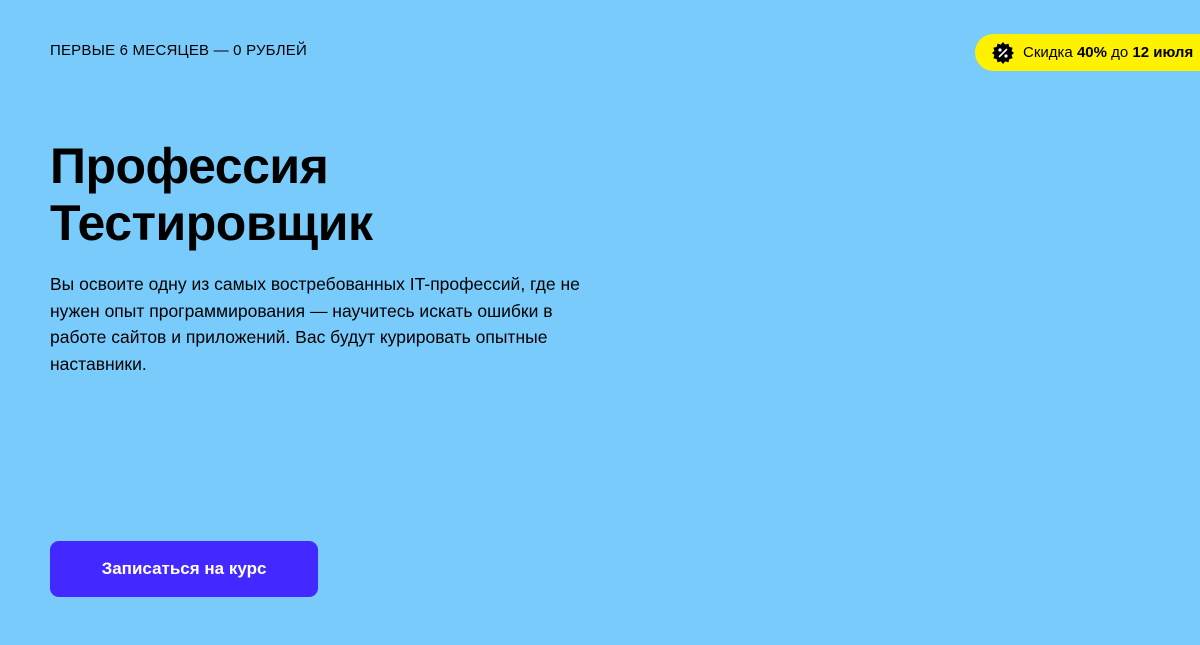 The height and width of the screenshot is (645, 1200). I want to click on discount-value: 40%, so click(1091, 52).